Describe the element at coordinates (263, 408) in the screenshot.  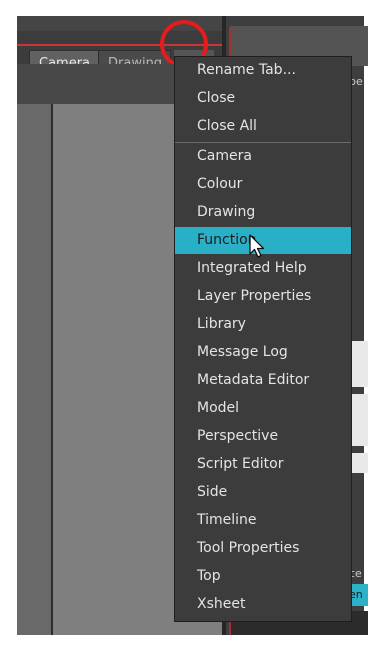
I see `menu-item-model: Model` at that location.